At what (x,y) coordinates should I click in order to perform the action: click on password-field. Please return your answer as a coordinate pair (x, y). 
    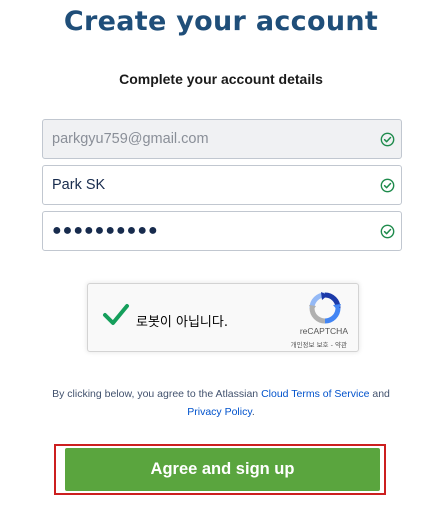
    Looking at the image, I should click on (211, 231).